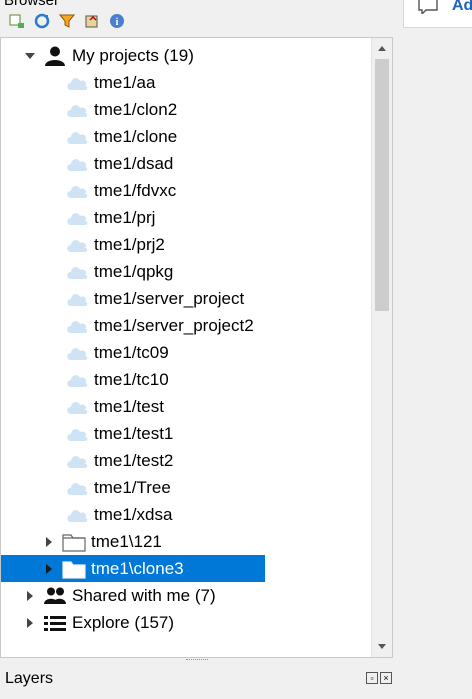 The image size is (472, 699). I want to click on tree-node-label: tme1/xdsa, so click(133, 514).